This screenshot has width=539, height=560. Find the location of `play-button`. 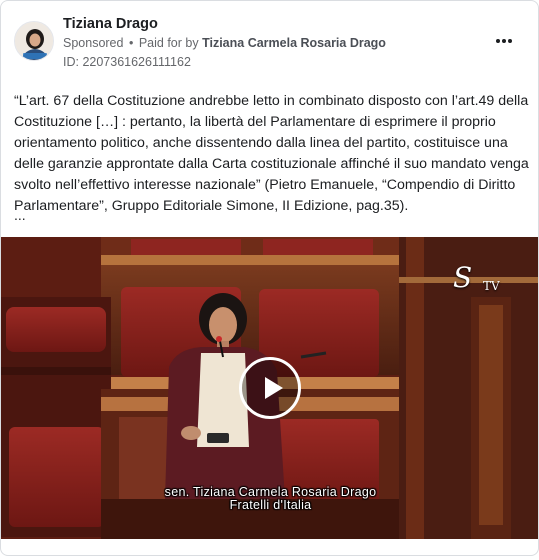

play-button is located at coordinates (270, 388).